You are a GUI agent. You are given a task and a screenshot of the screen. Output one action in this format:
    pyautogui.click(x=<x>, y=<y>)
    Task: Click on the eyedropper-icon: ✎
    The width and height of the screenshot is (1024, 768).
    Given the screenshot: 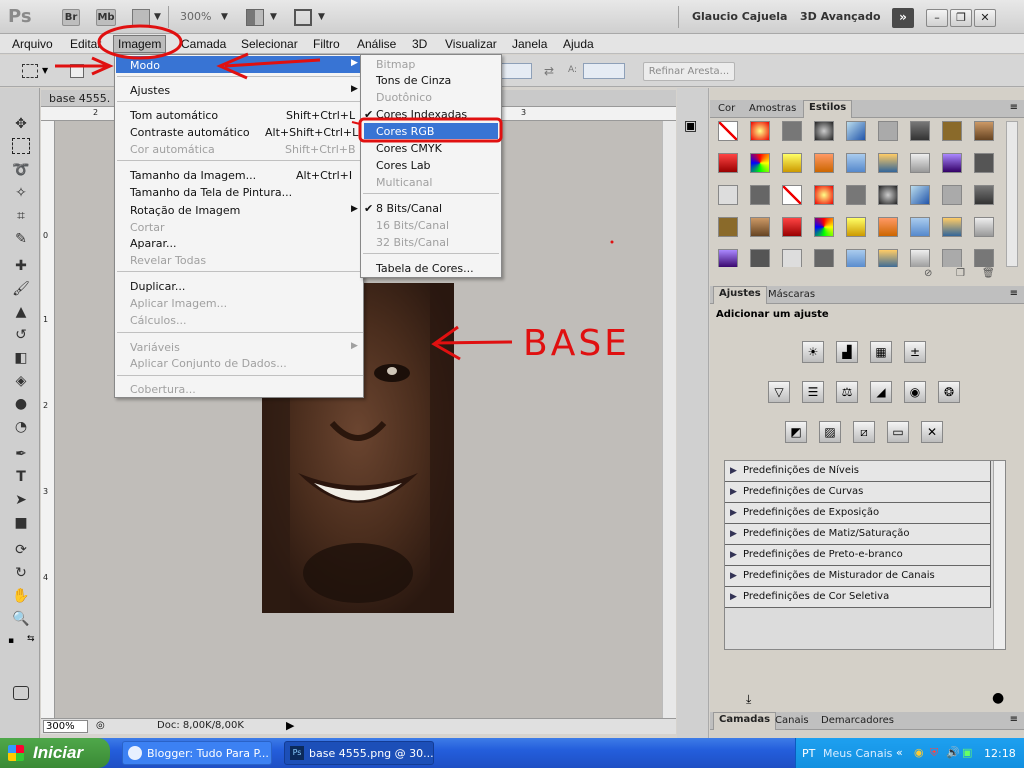 What is the action you would take?
    pyautogui.click(x=21, y=239)
    